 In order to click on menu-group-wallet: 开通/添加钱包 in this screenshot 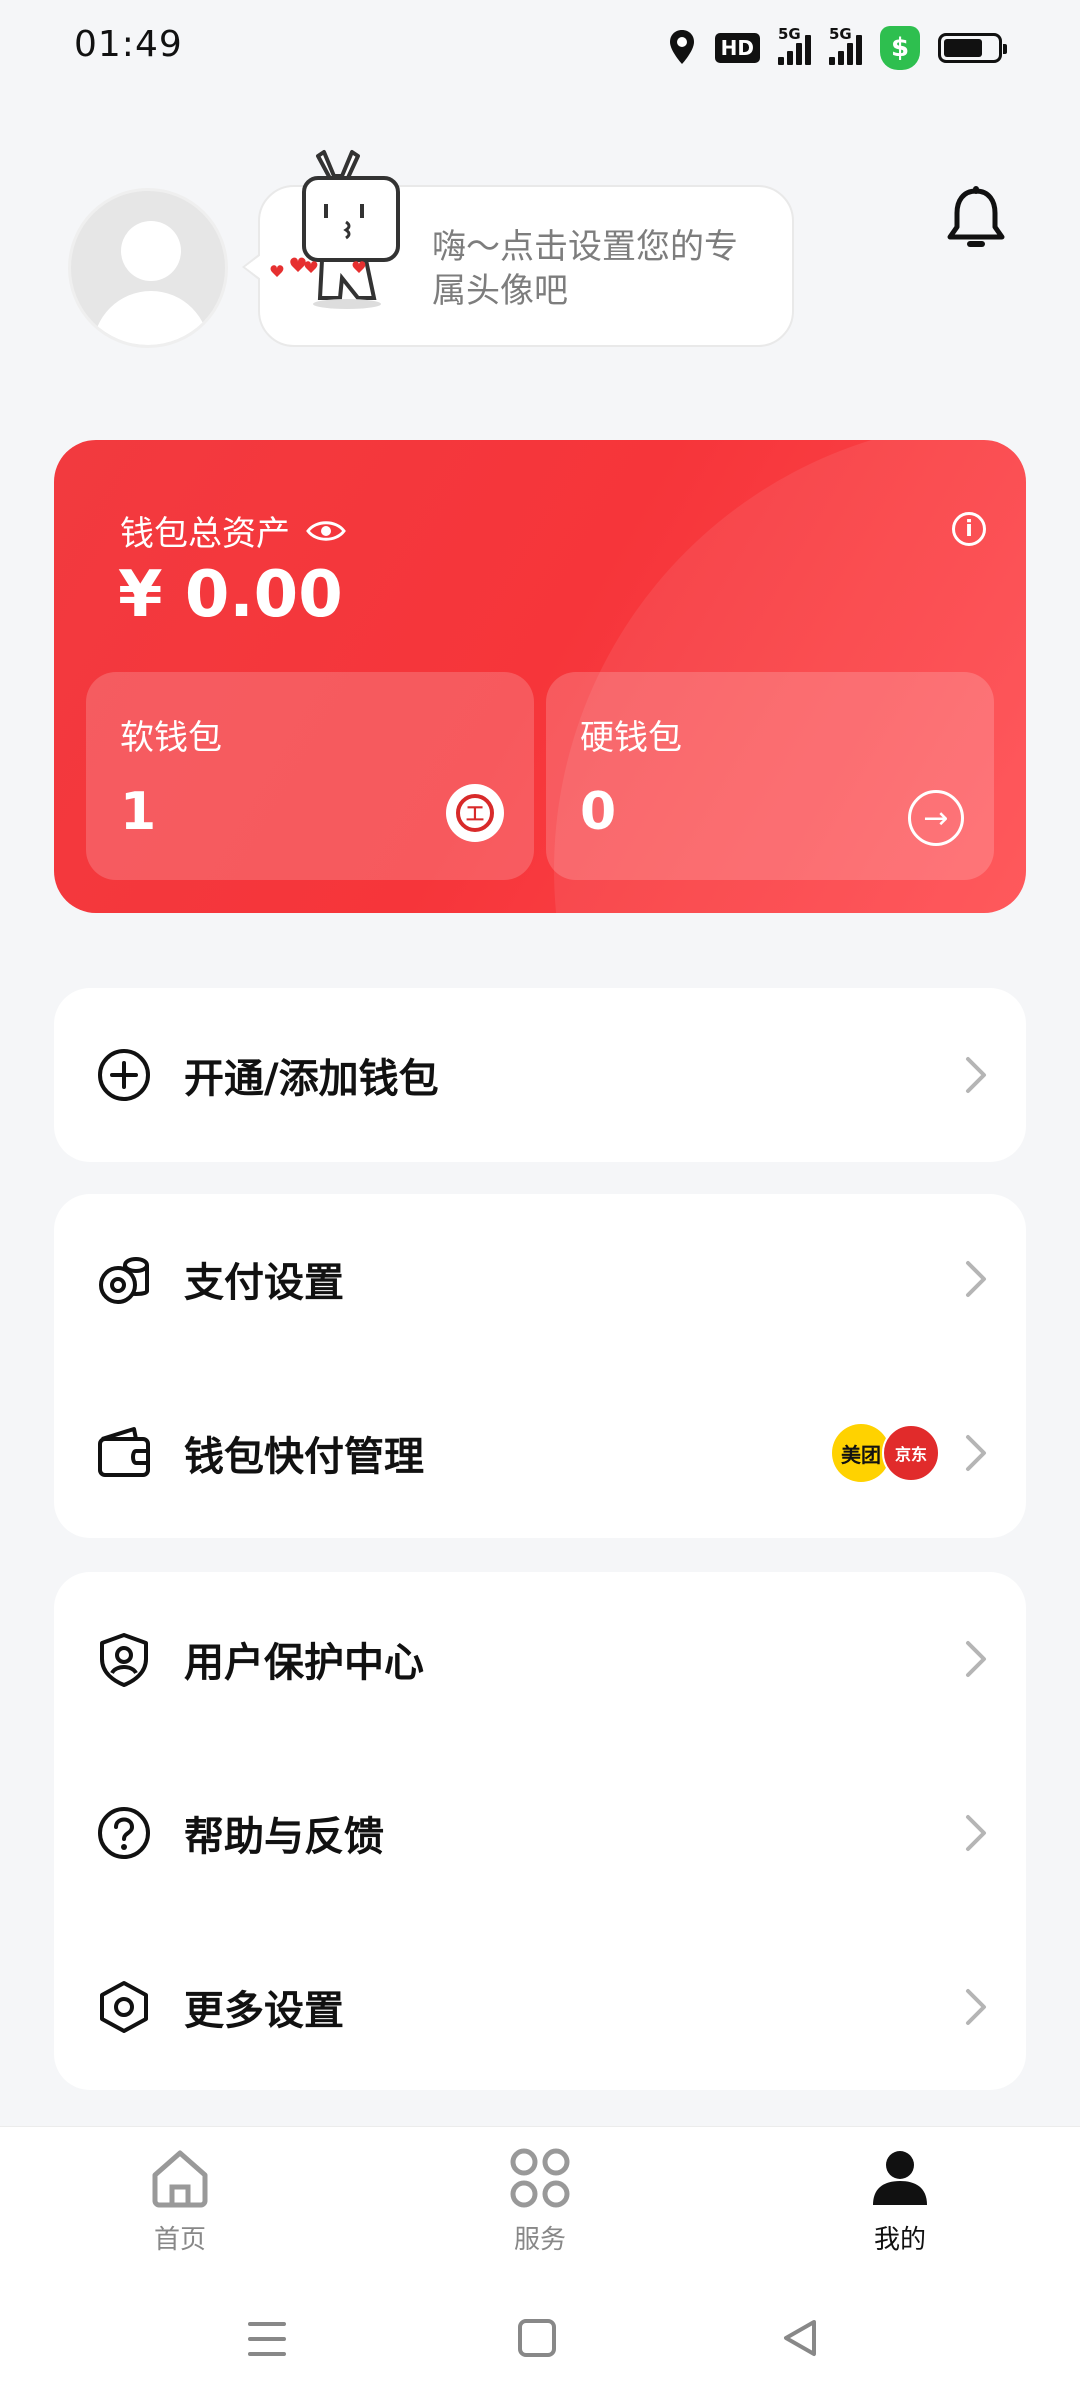, I will do `click(540, 1075)`.